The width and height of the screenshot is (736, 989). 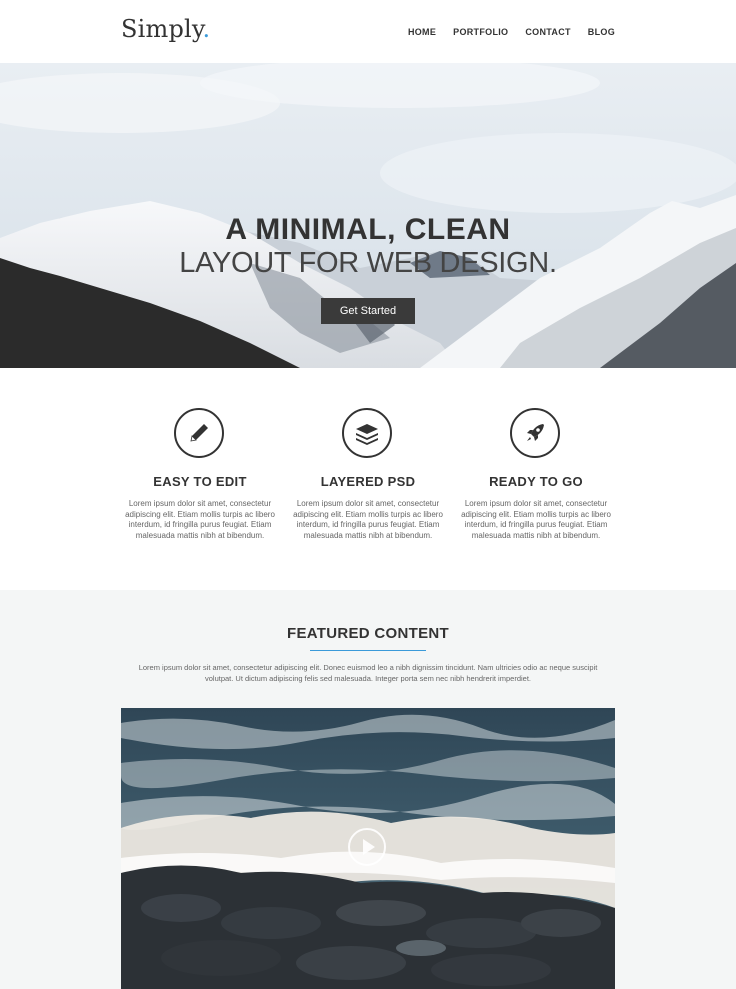 What do you see at coordinates (547, 32) in the screenshot?
I see `nav-contact: CONTACT` at bounding box center [547, 32].